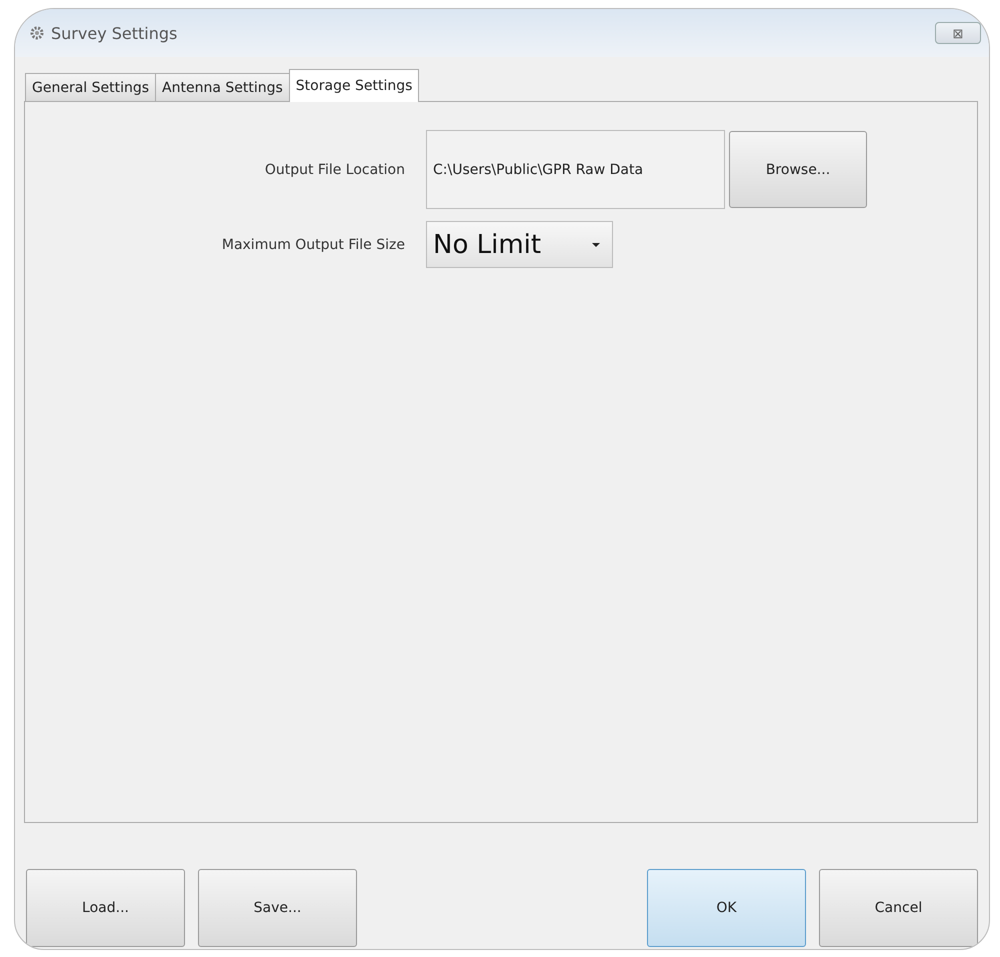  I want to click on dialog-button: OK, so click(726, 908).